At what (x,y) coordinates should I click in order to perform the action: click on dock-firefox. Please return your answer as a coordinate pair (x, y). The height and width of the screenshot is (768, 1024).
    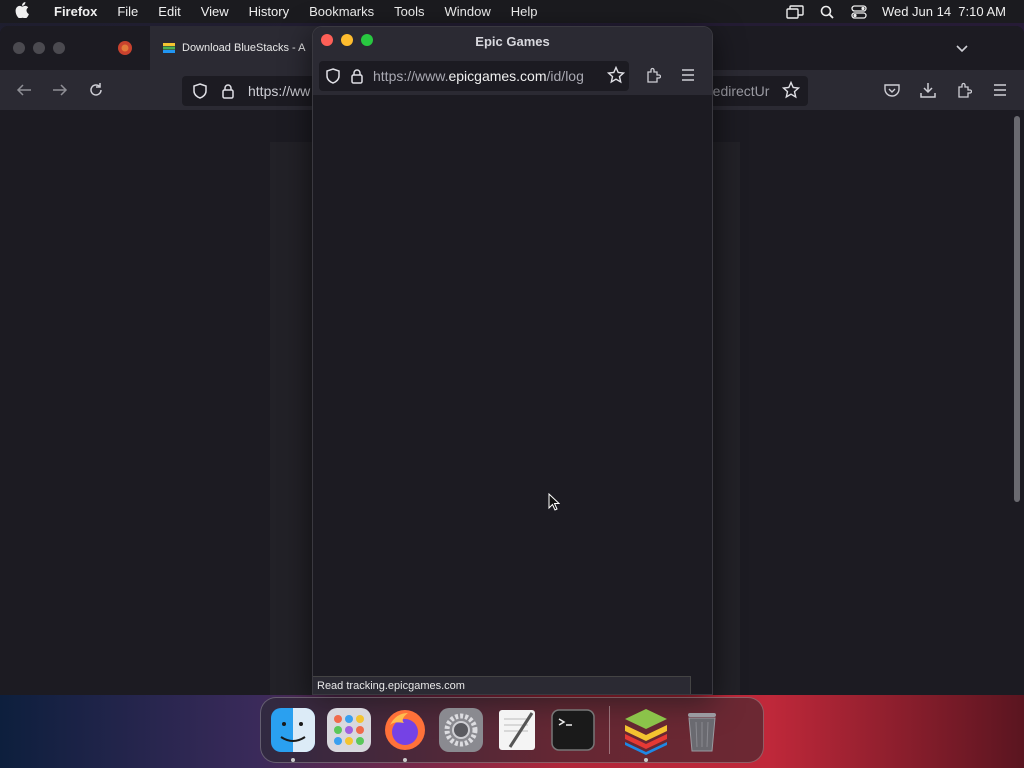
    Looking at the image, I should click on (405, 733).